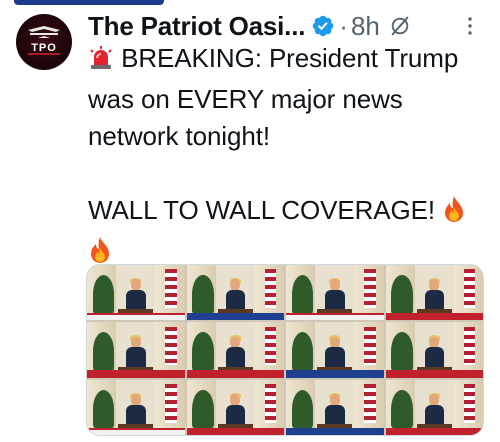 The height and width of the screenshot is (442, 500). What do you see at coordinates (365, 26) in the screenshot?
I see `post-timestamp: 8h` at bounding box center [365, 26].